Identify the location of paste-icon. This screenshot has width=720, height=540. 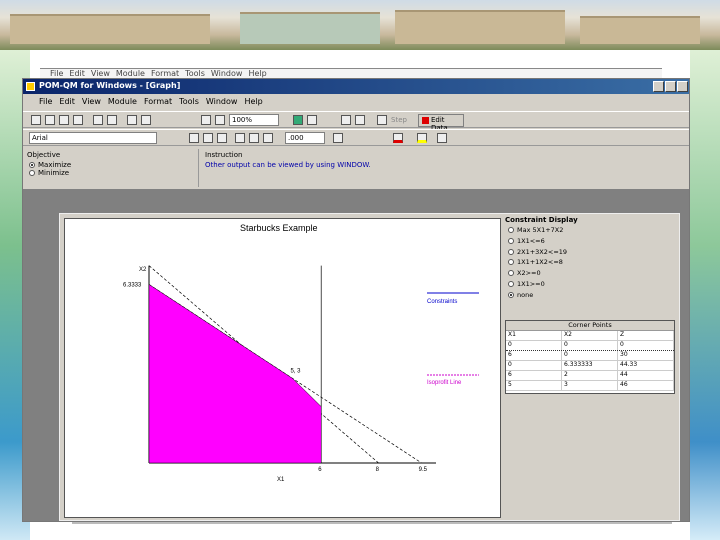
(112, 120).